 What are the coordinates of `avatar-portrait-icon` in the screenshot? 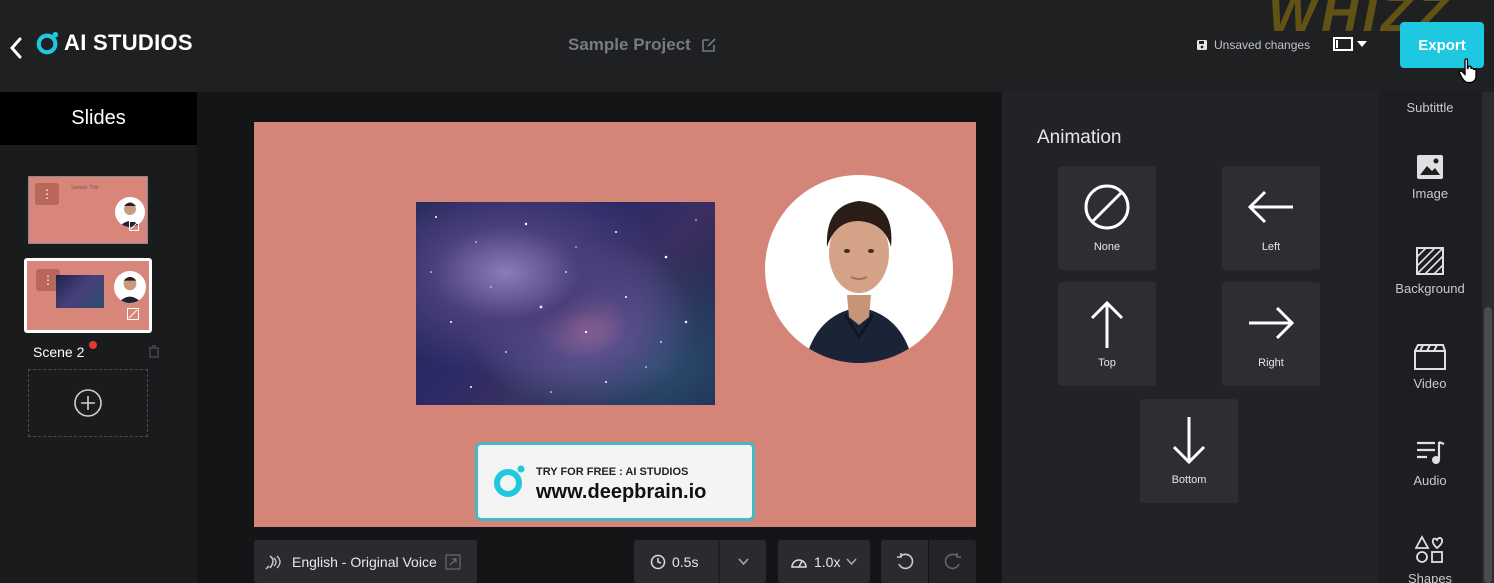 It's located at (130, 289).